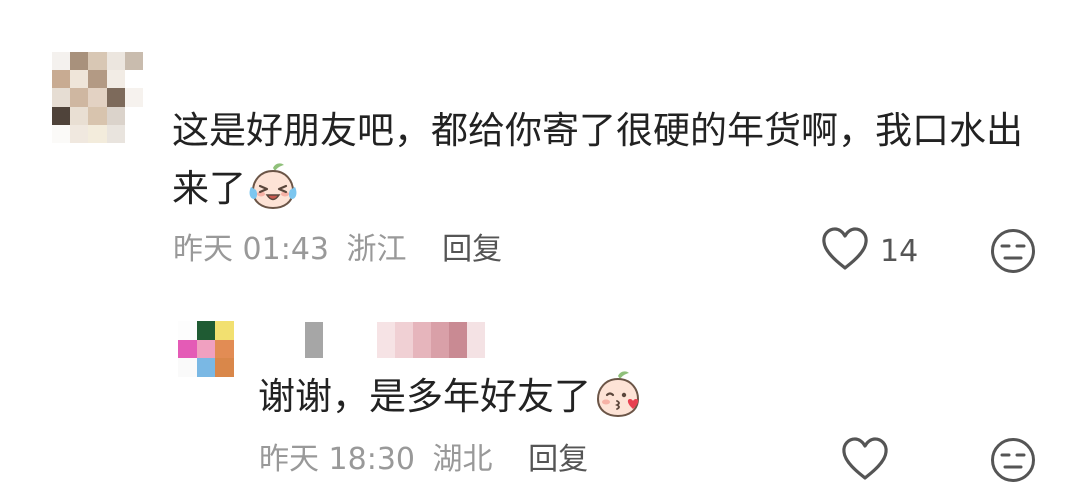 The height and width of the screenshot is (499, 1080). I want to click on comment-meta: 昨天 01:43 浙江 回复, so click(337, 250).